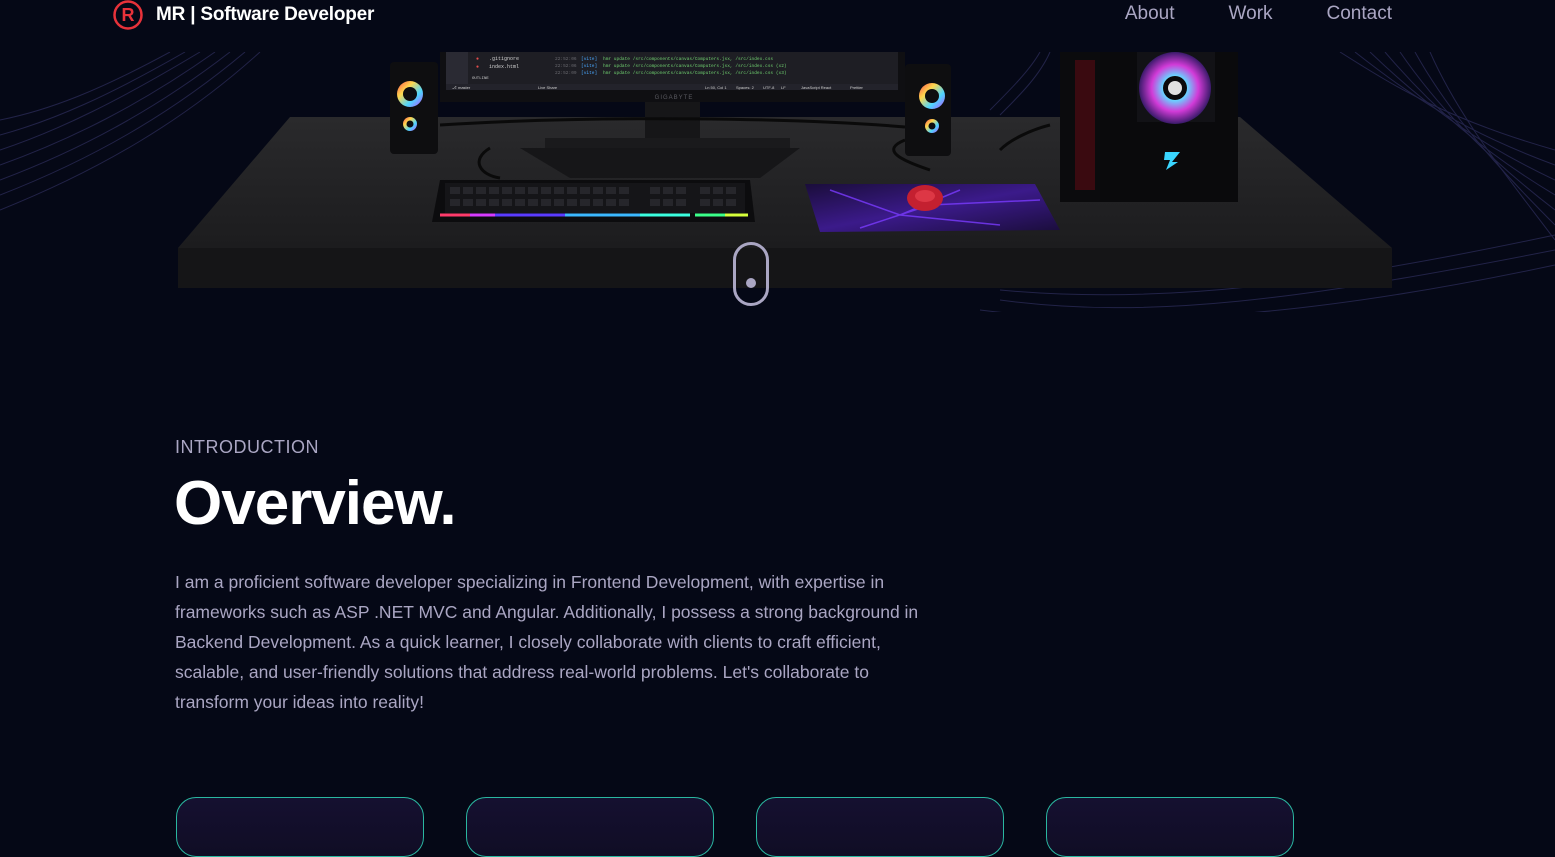  I want to click on svg-text: Live Share, so click(548, 87).